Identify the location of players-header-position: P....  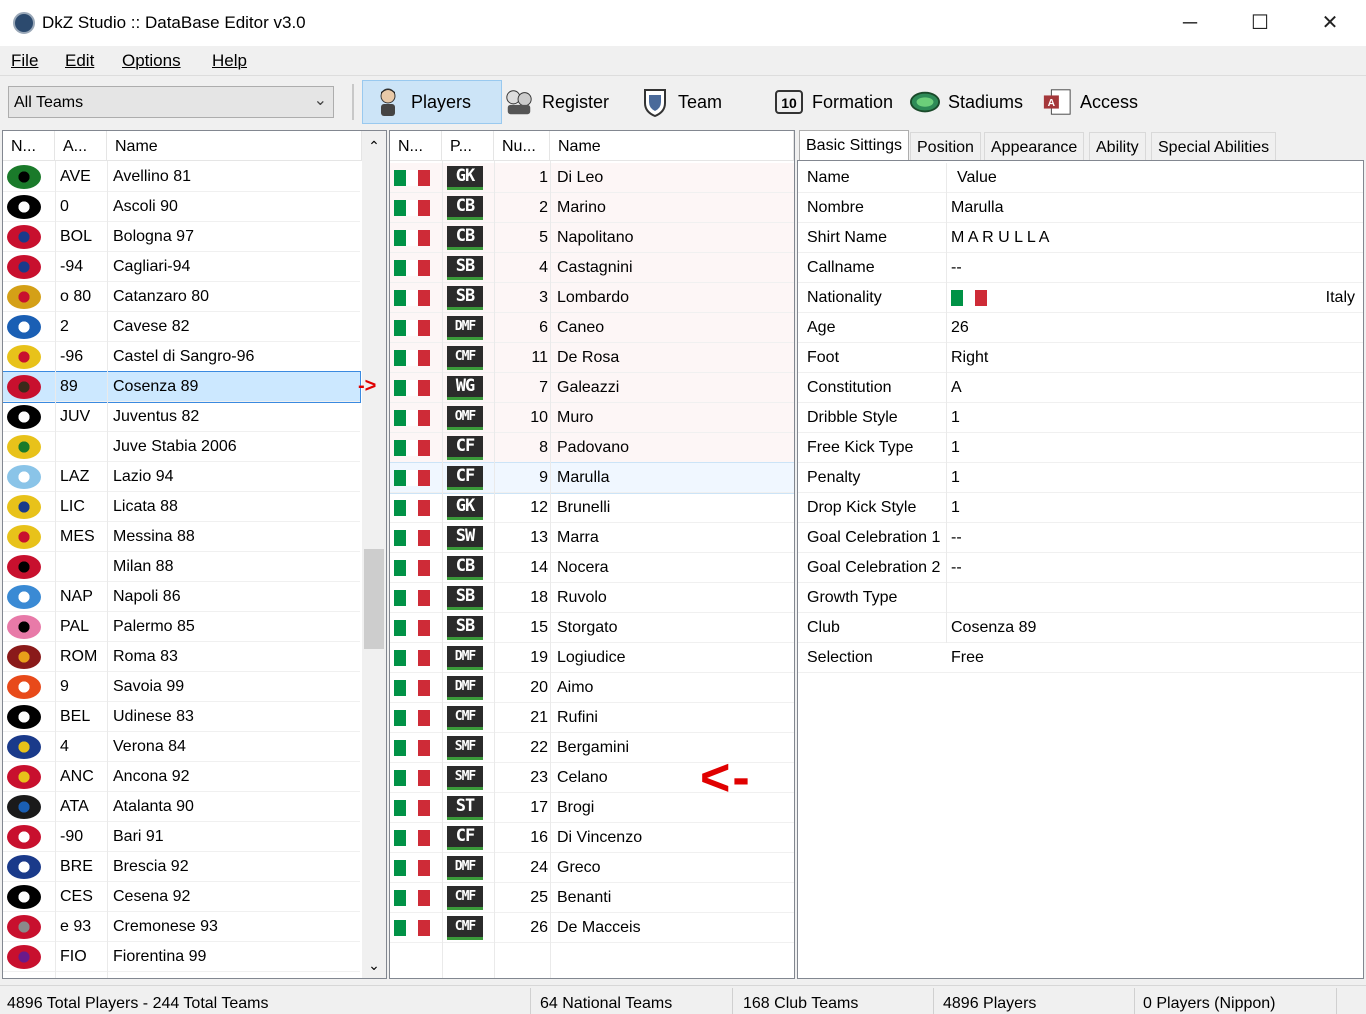
(468, 146).